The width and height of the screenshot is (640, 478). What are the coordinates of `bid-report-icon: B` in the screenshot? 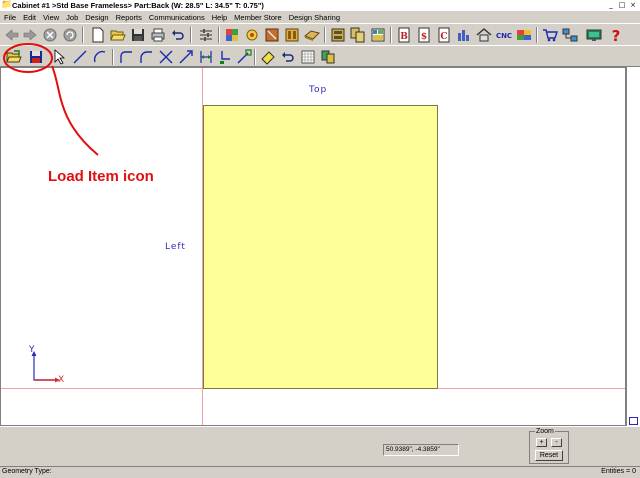 It's located at (404, 35).